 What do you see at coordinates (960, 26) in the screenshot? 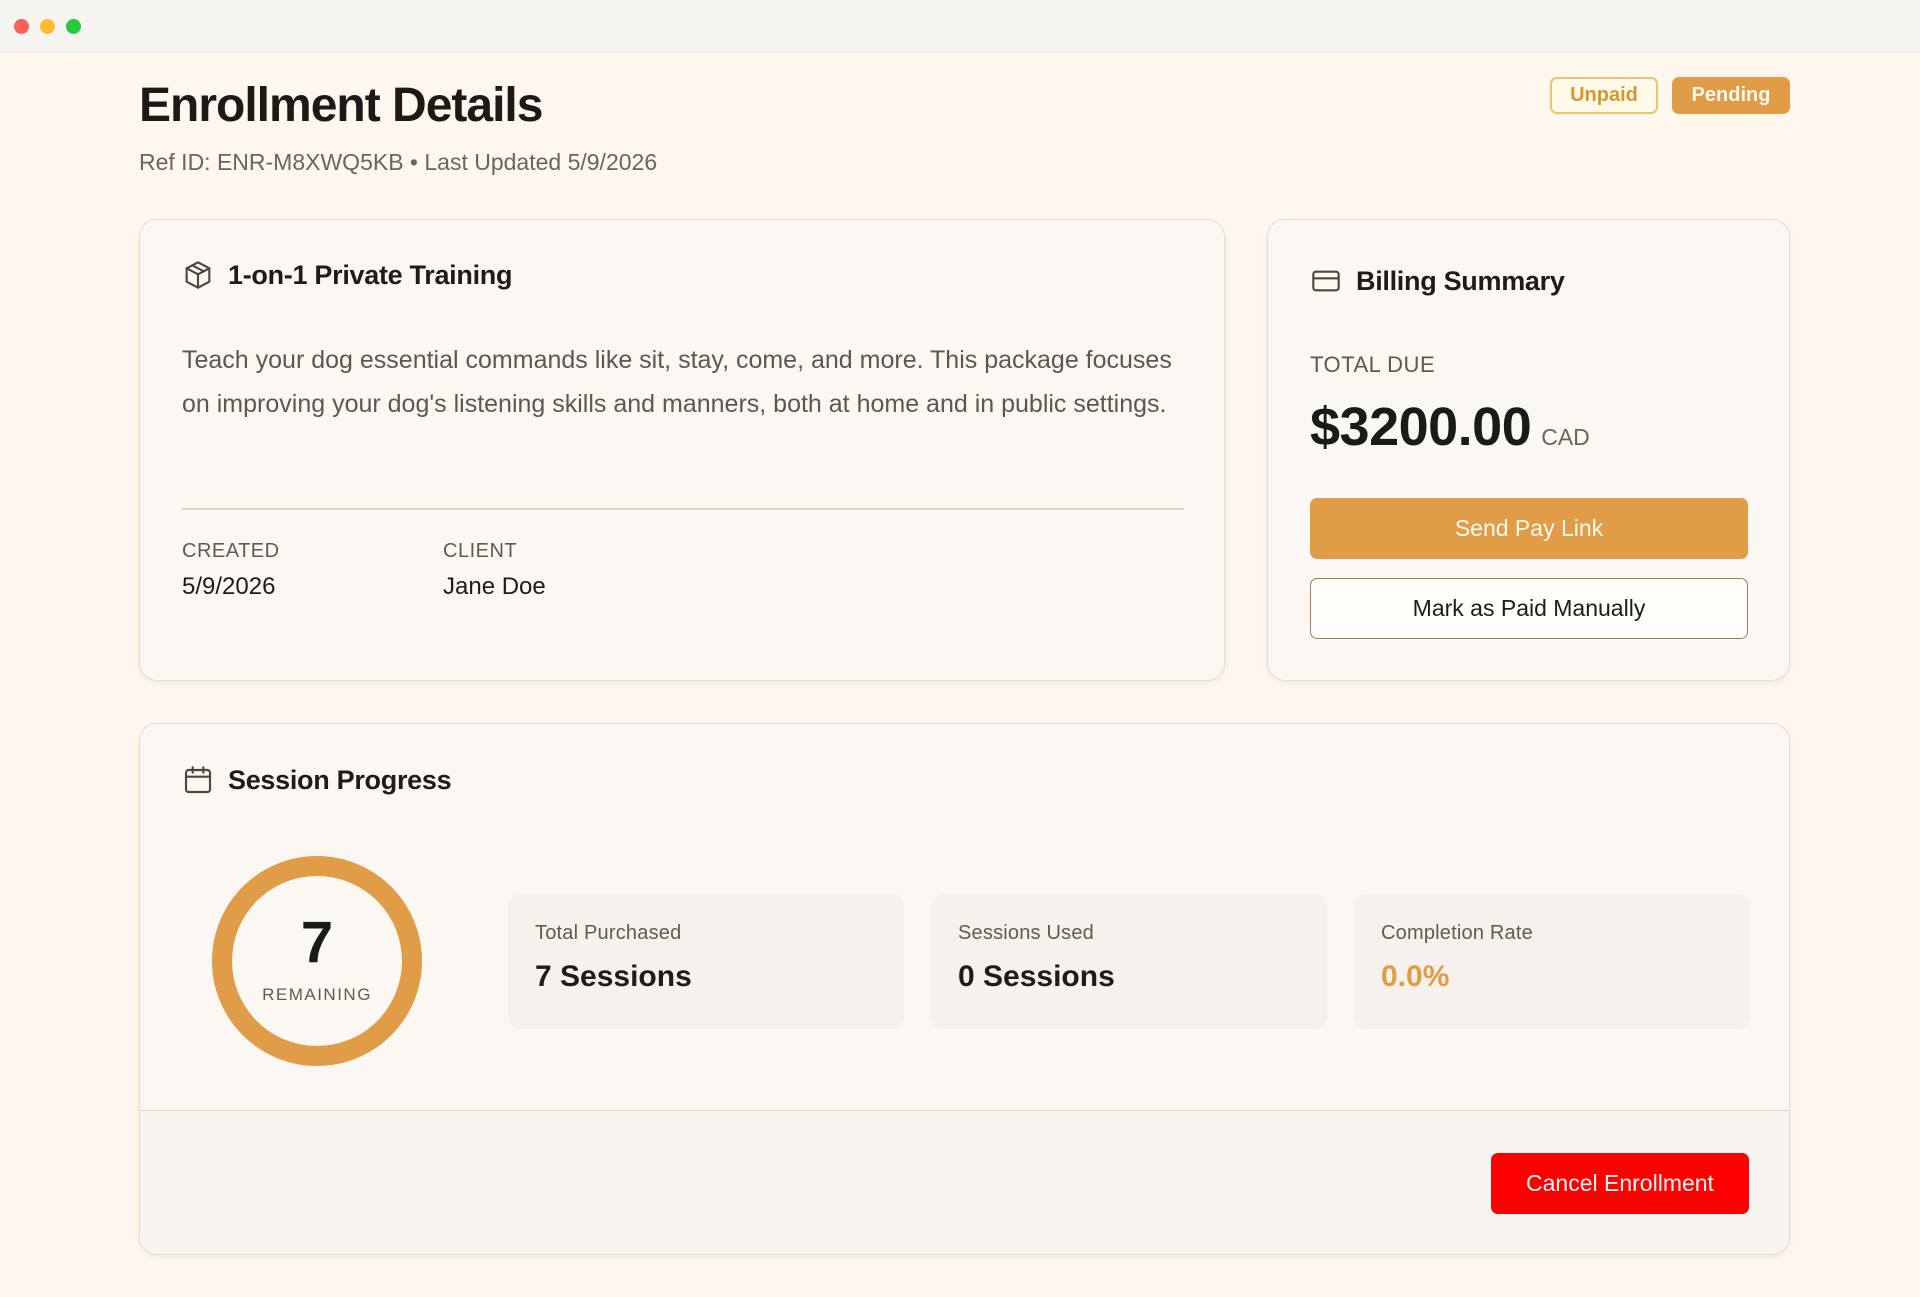
I see `window-titlebar` at bounding box center [960, 26].